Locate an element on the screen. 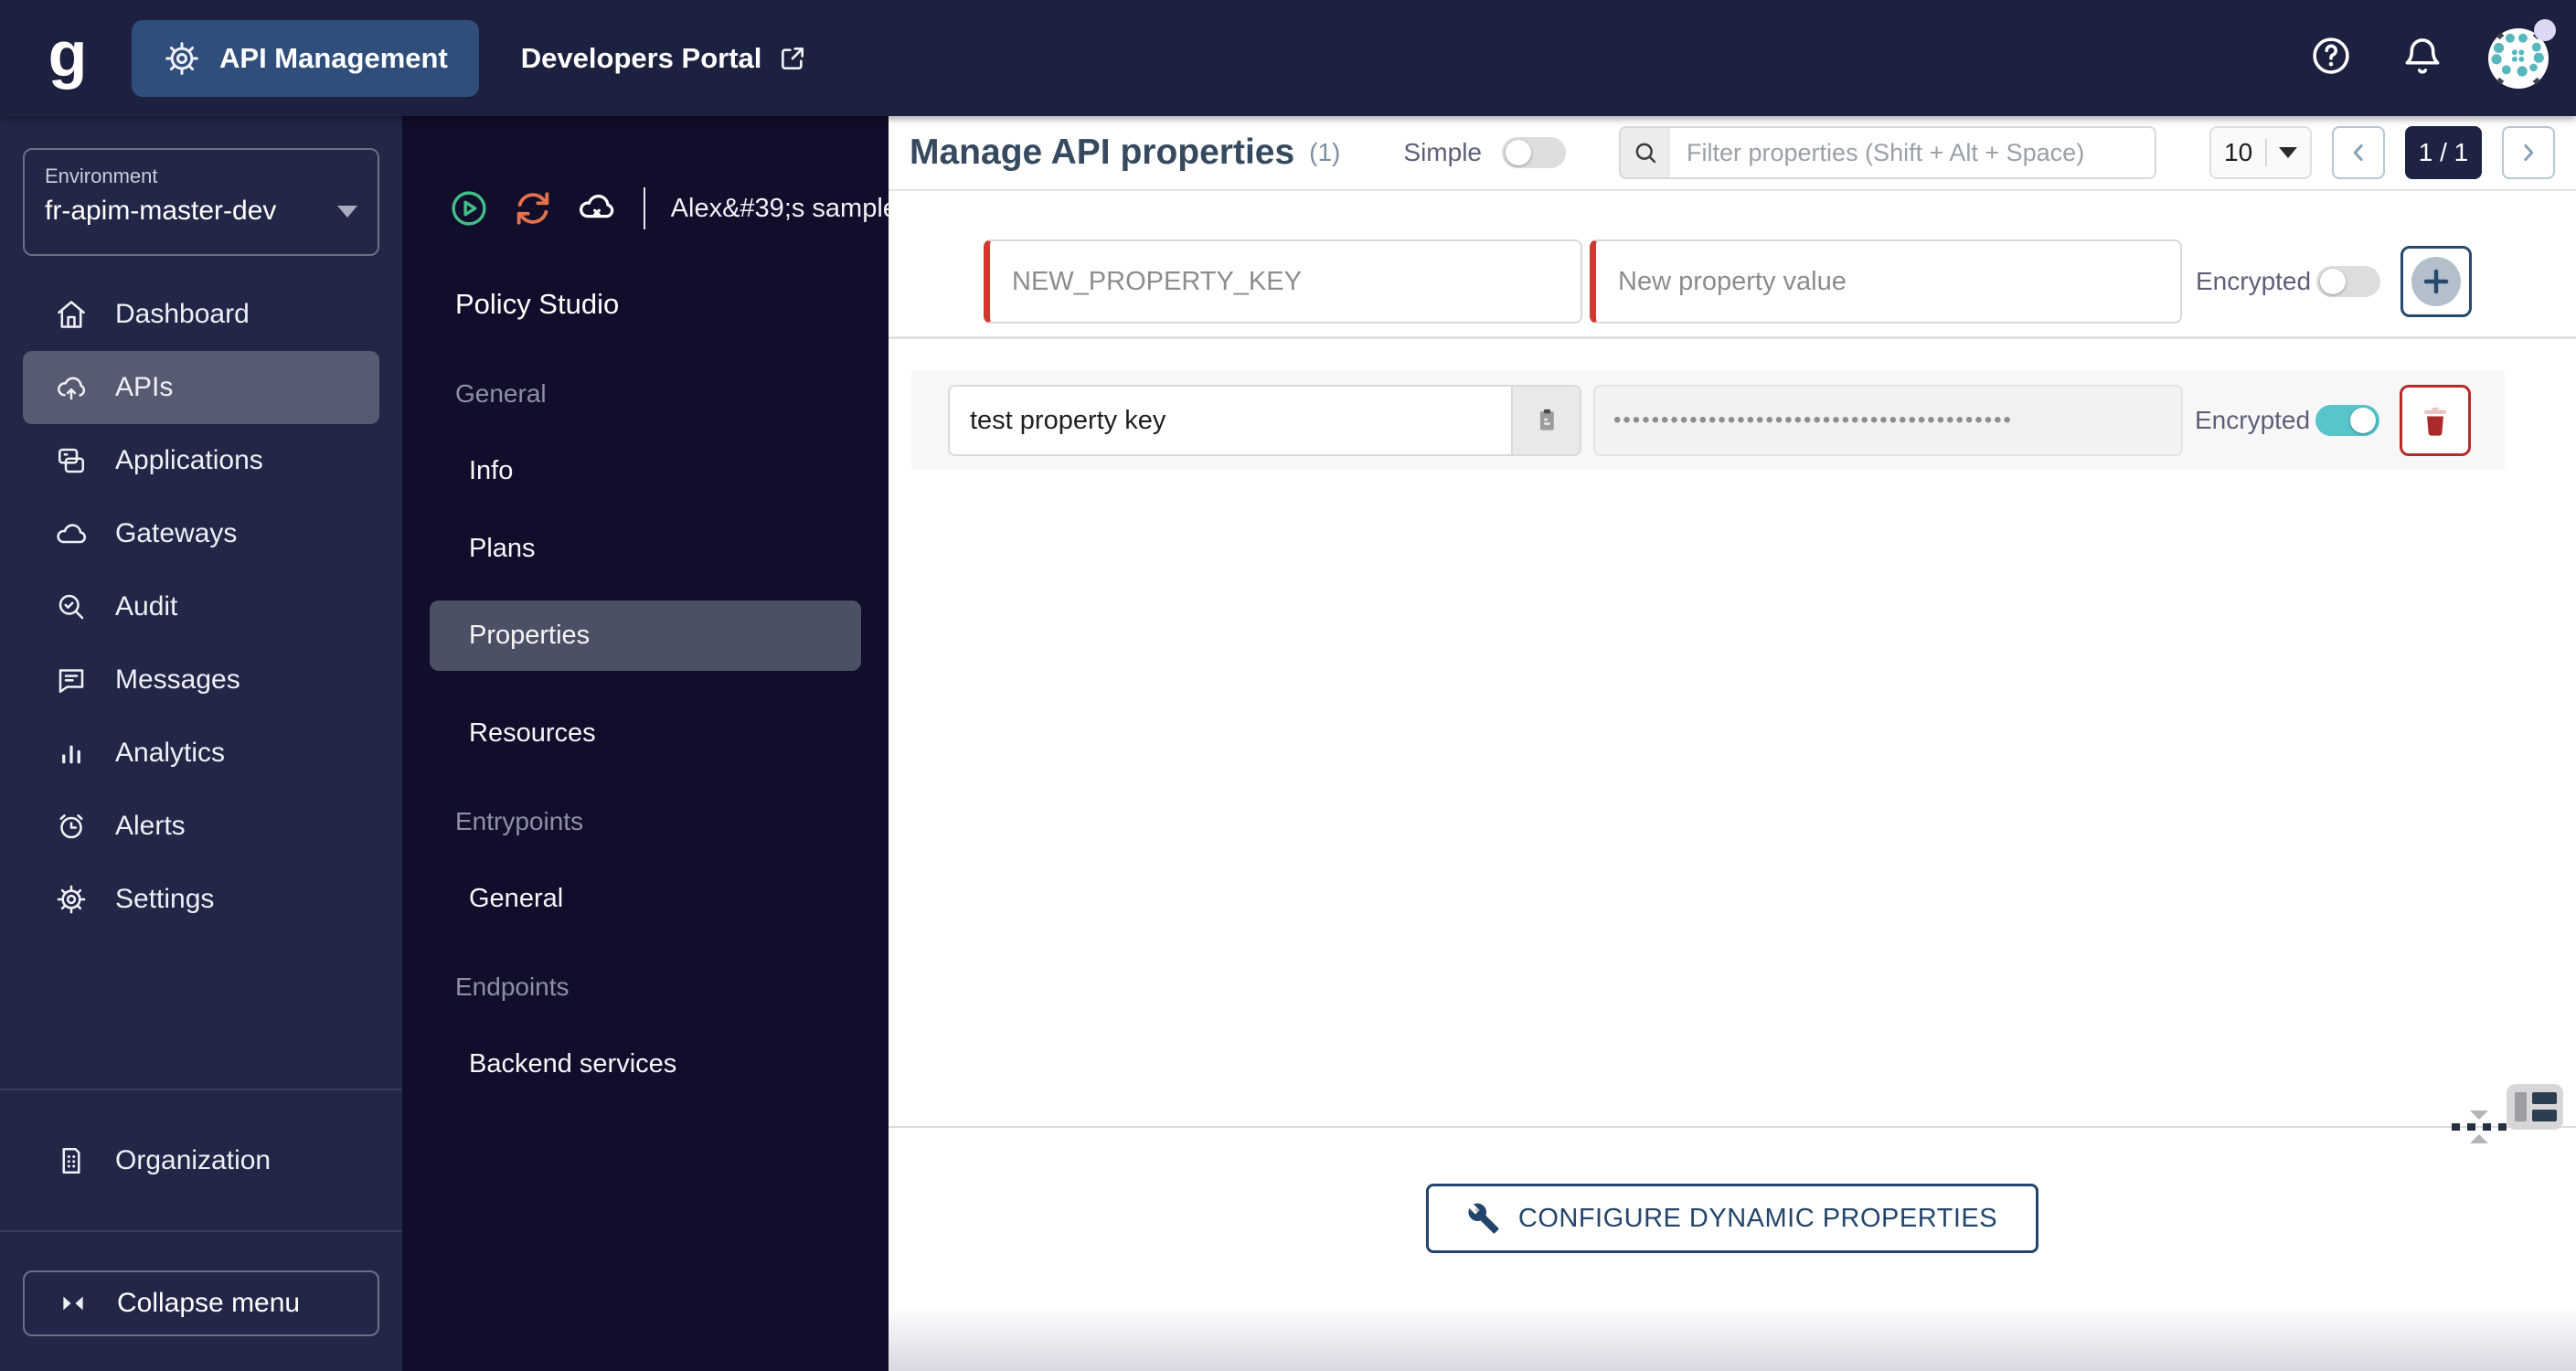 The width and height of the screenshot is (2576, 1371). section-title-entrypoints: Entrypoints is located at coordinates (519, 821).